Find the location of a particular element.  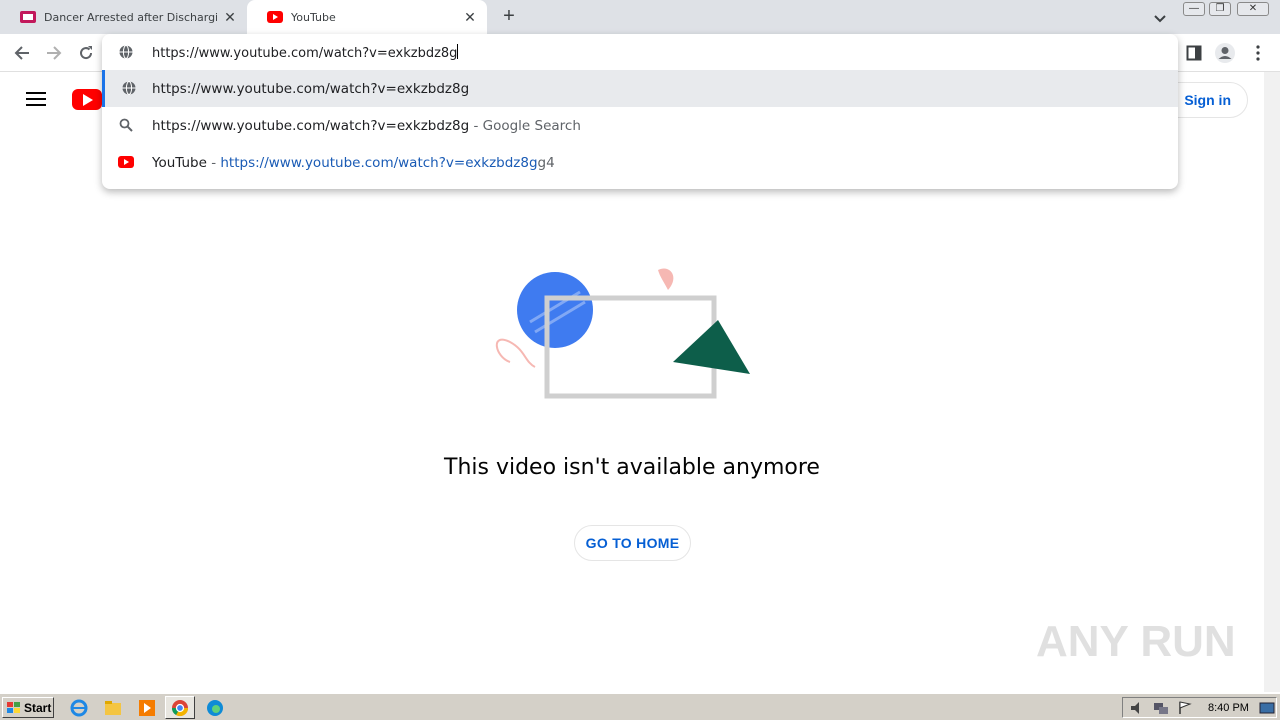

windows-logo-icon is located at coordinates (13, 707).